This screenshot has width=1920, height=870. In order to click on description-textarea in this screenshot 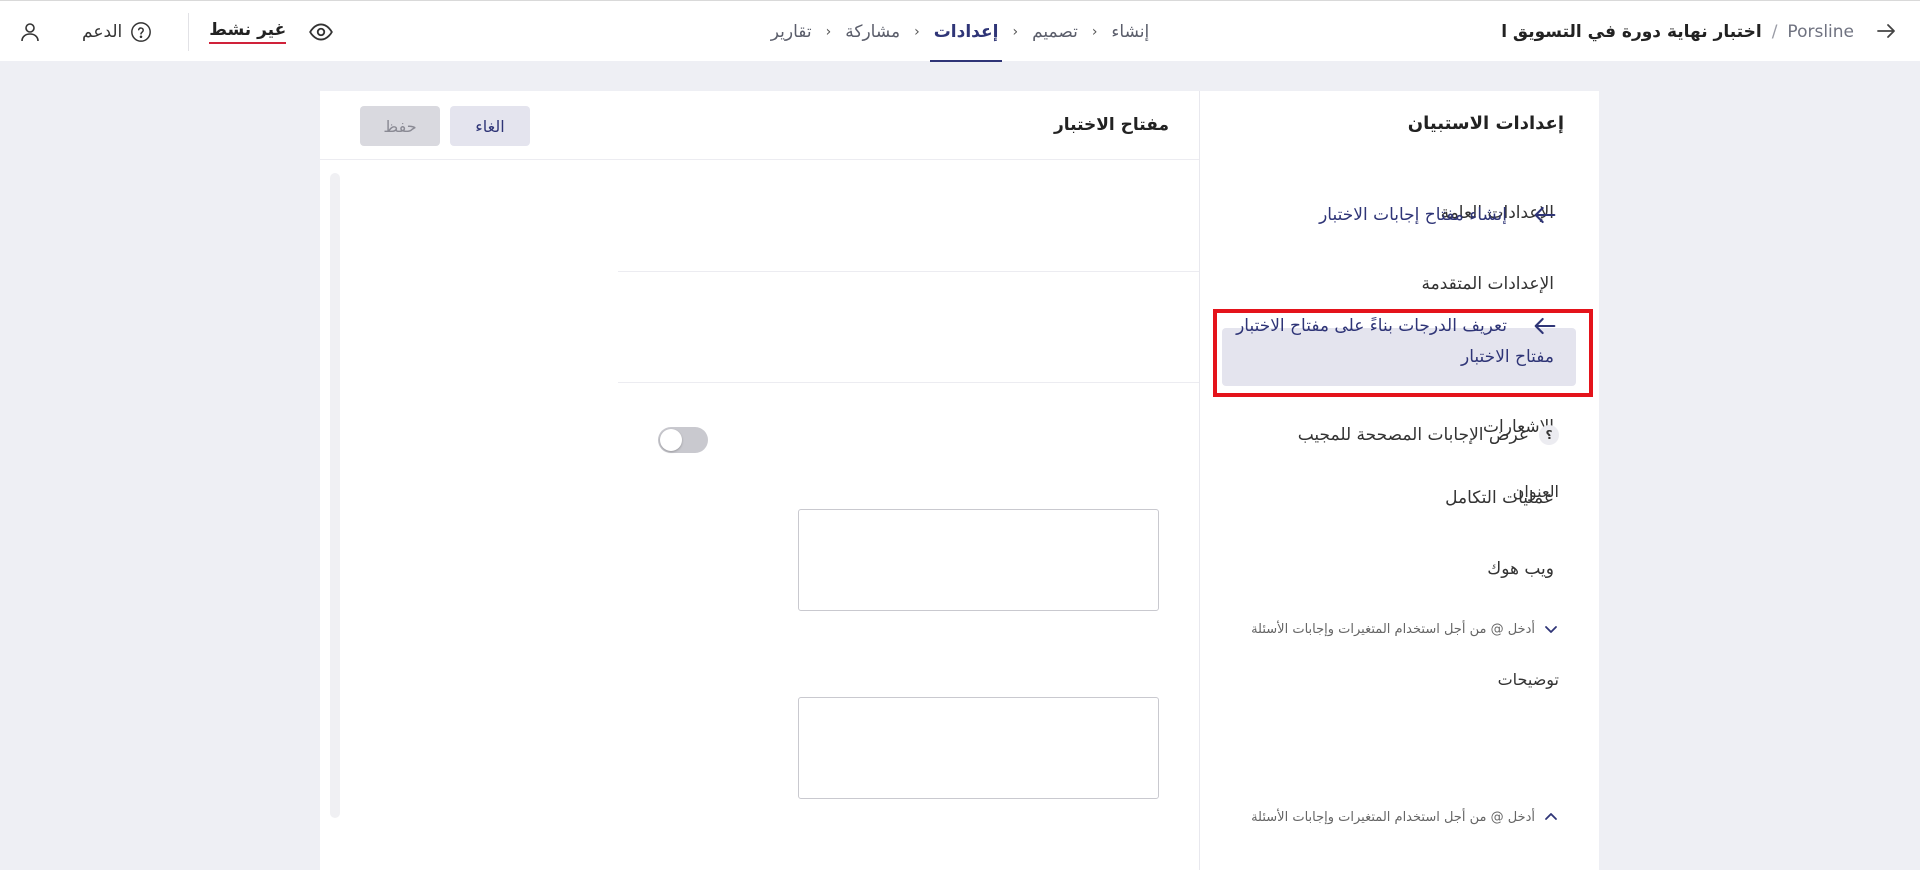, I will do `click(978, 748)`.